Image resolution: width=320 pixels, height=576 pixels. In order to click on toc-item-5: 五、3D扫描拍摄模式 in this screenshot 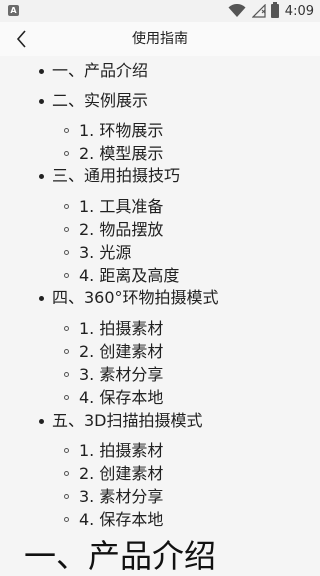, I will do `click(127, 421)`.